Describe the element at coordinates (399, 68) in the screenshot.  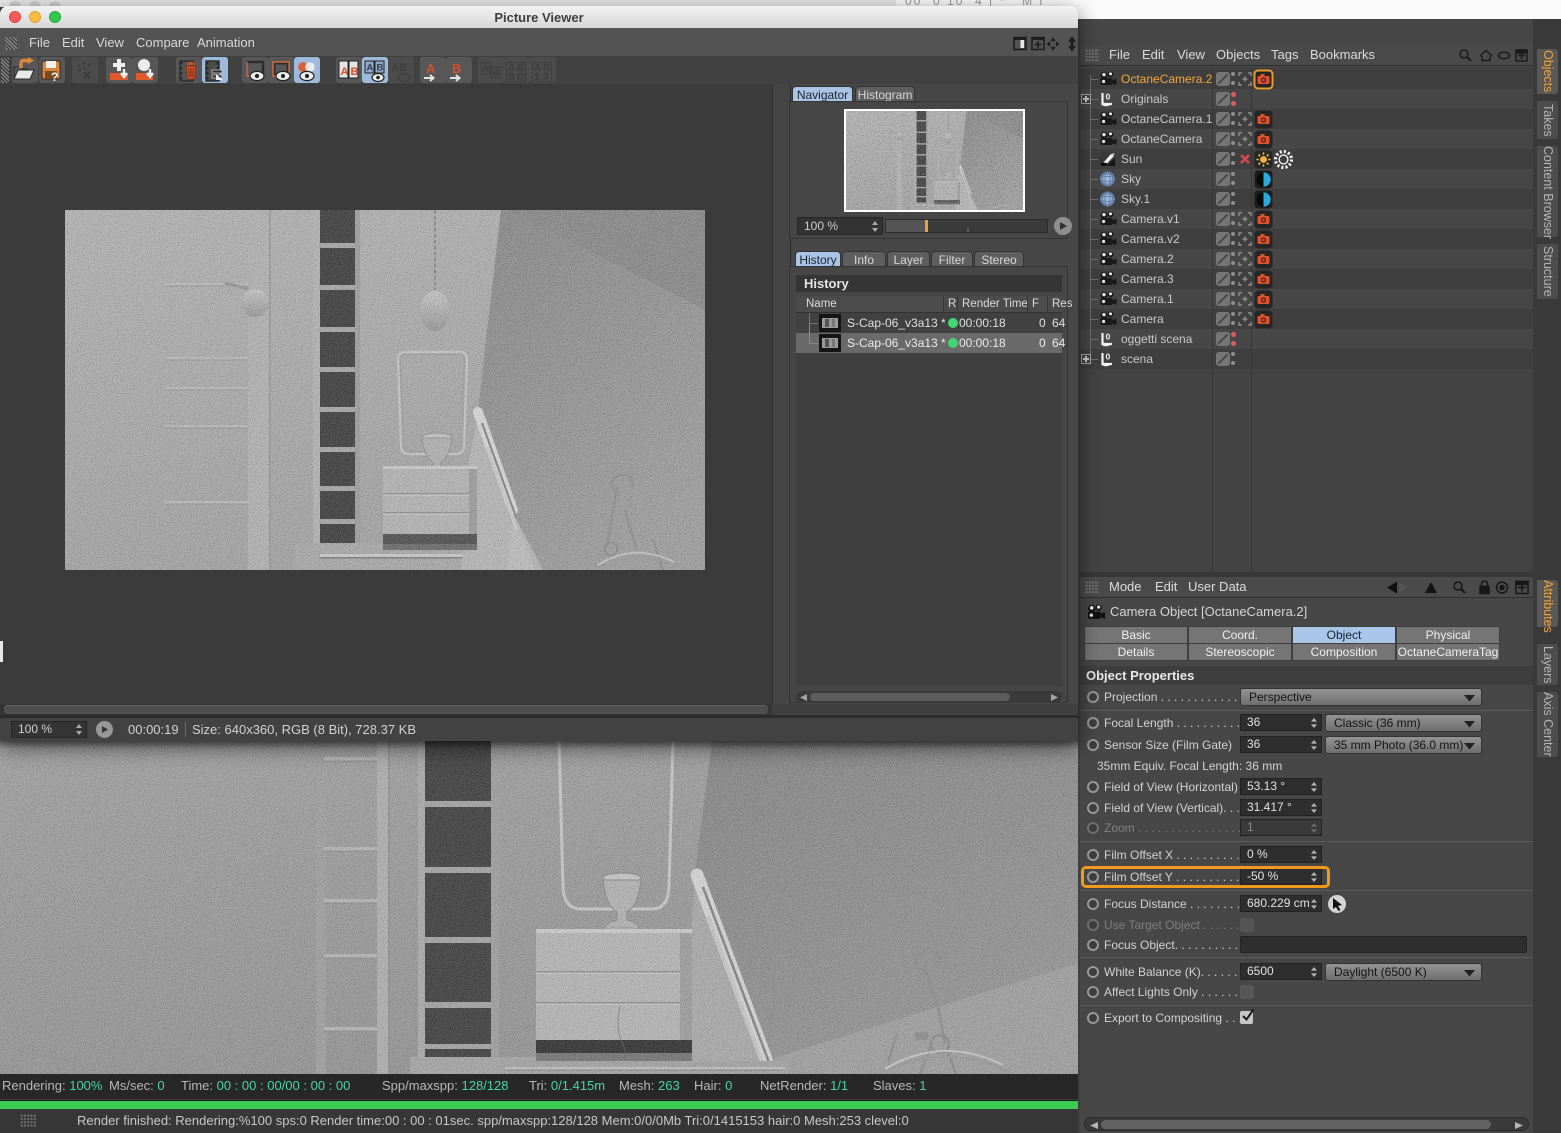
I see `svg-text: AB` at that location.